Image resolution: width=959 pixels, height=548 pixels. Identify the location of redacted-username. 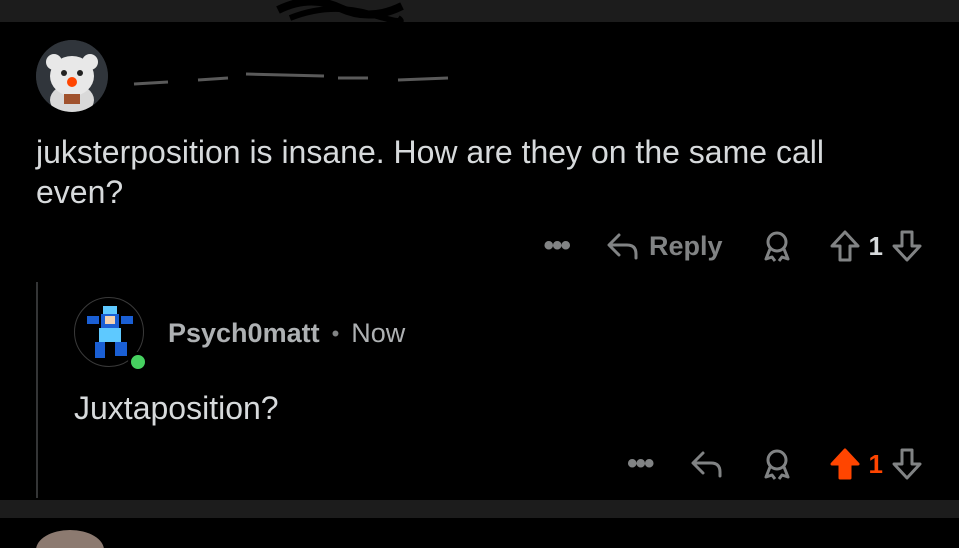
(291, 79).